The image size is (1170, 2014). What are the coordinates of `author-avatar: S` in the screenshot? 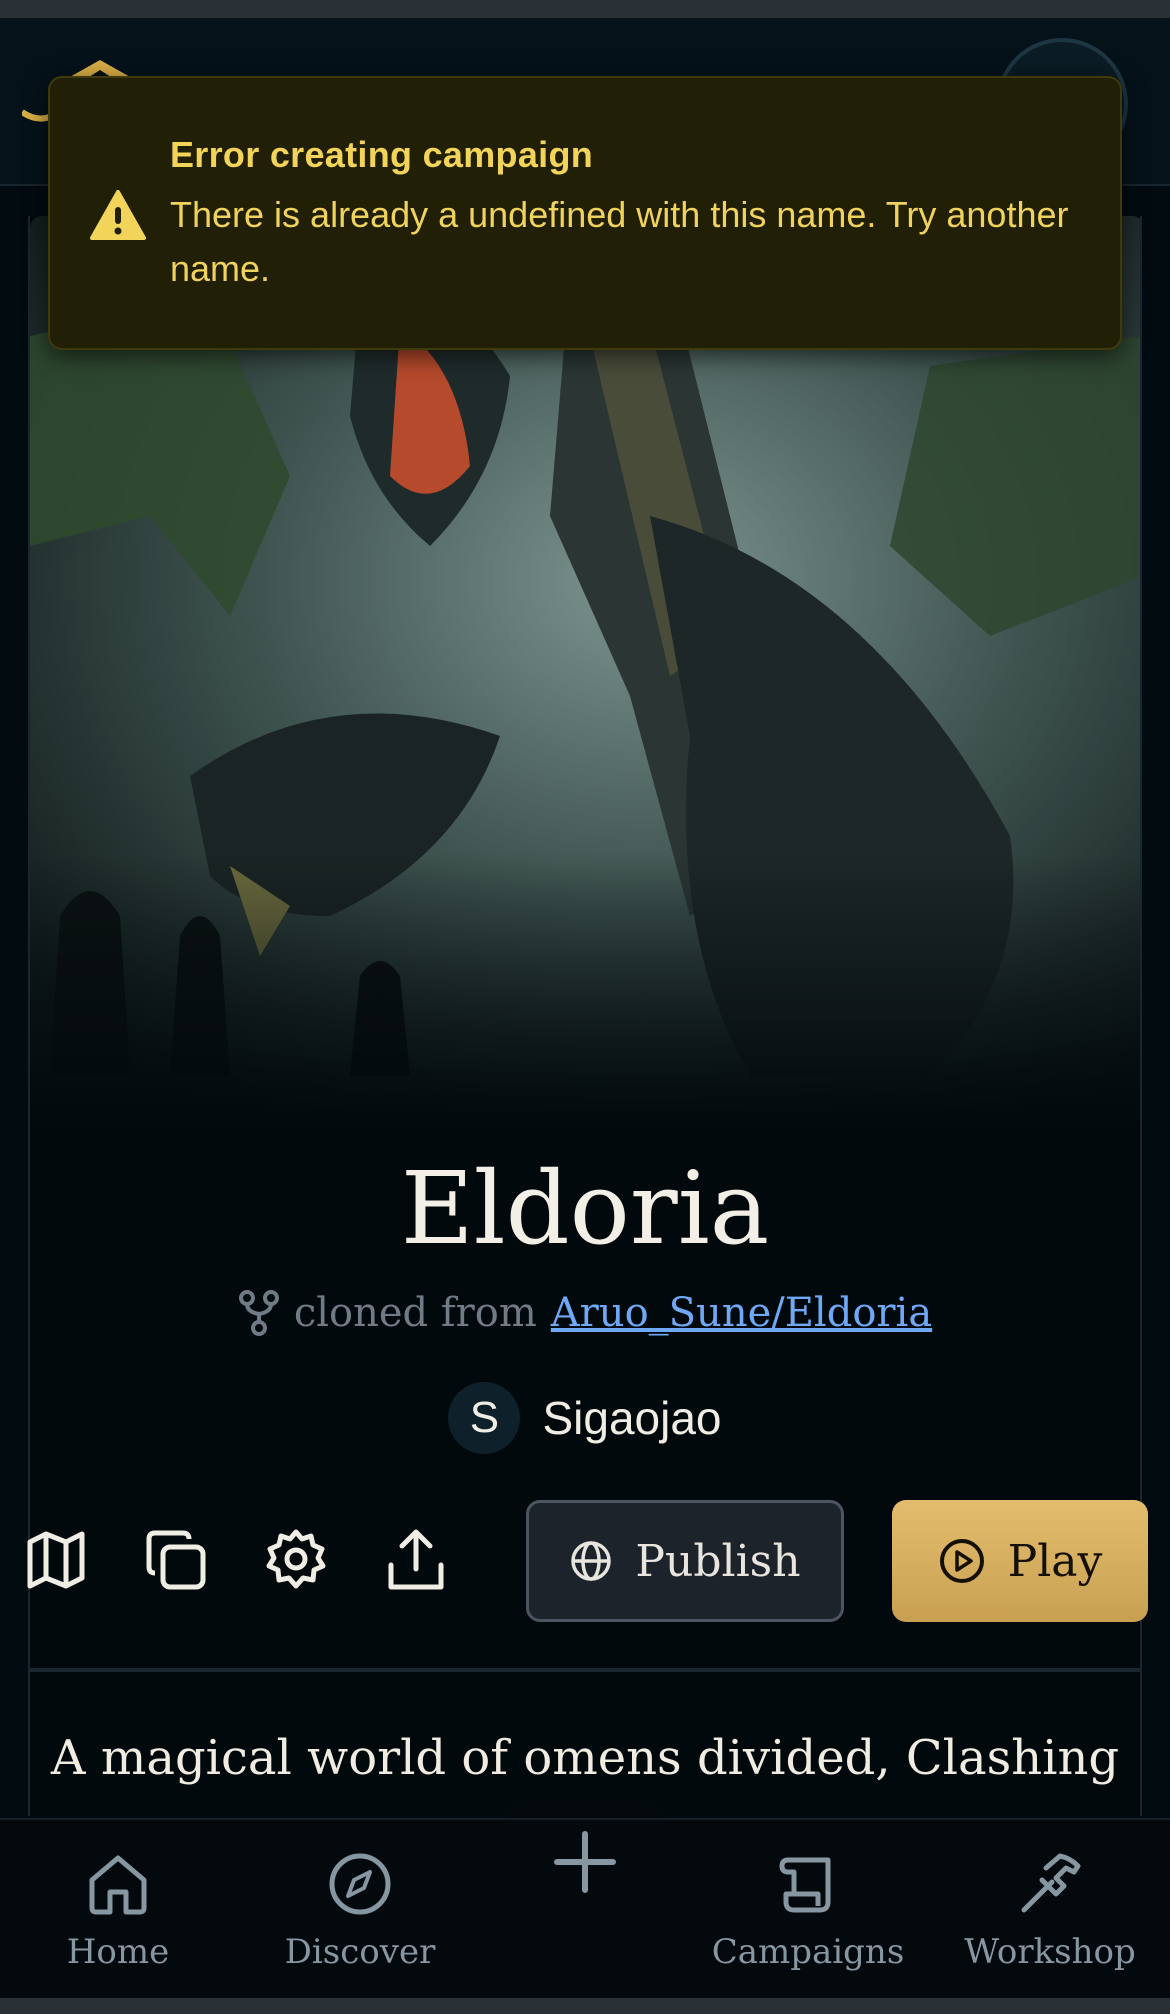 It's located at (484, 1418).